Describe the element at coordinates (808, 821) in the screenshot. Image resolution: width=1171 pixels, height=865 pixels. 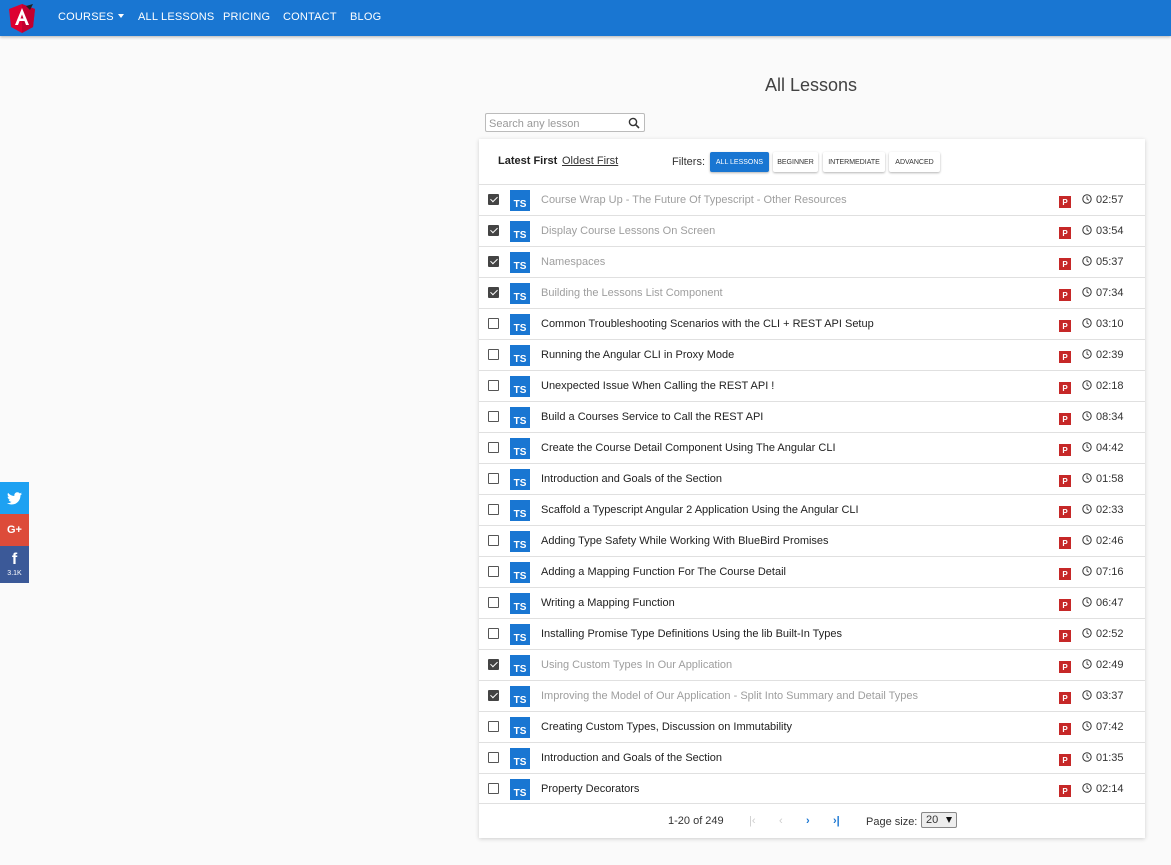
I see `next-page-button: ›` at that location.